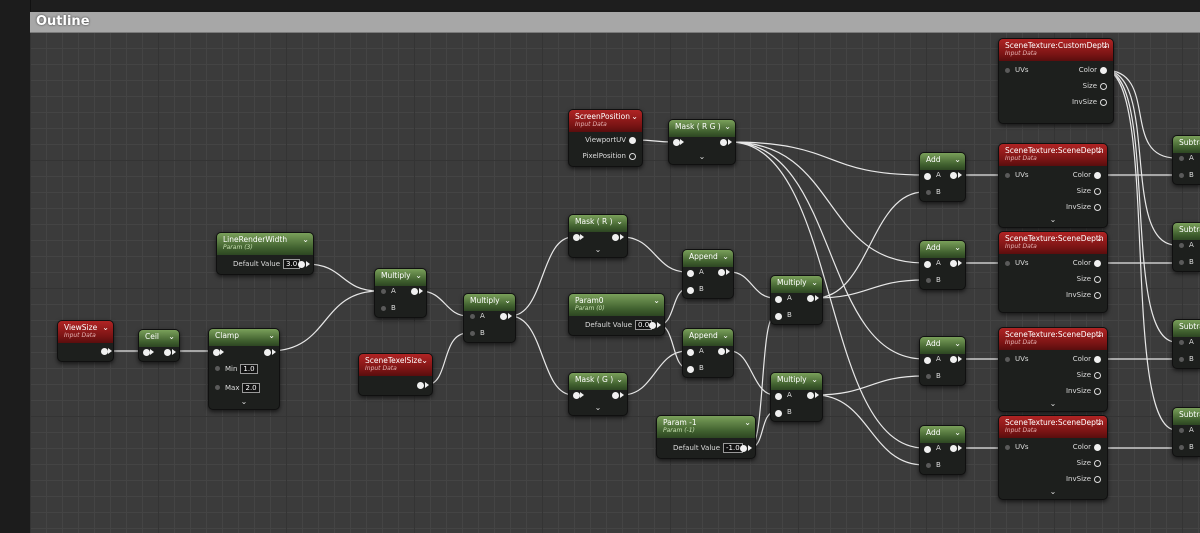  What do you see at coordinates (1186, 344) in the screenshot?
I see `subtract-node-3: Subtra A B` at bounding box center [1186, 344].